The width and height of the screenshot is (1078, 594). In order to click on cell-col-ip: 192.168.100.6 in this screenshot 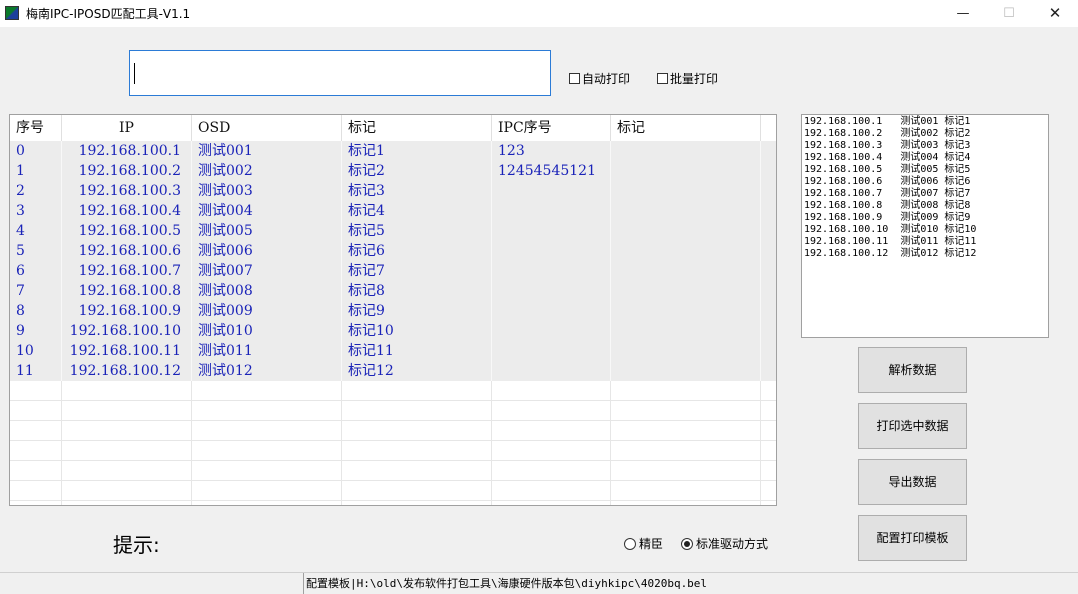, I will do `click(127, 251)`.